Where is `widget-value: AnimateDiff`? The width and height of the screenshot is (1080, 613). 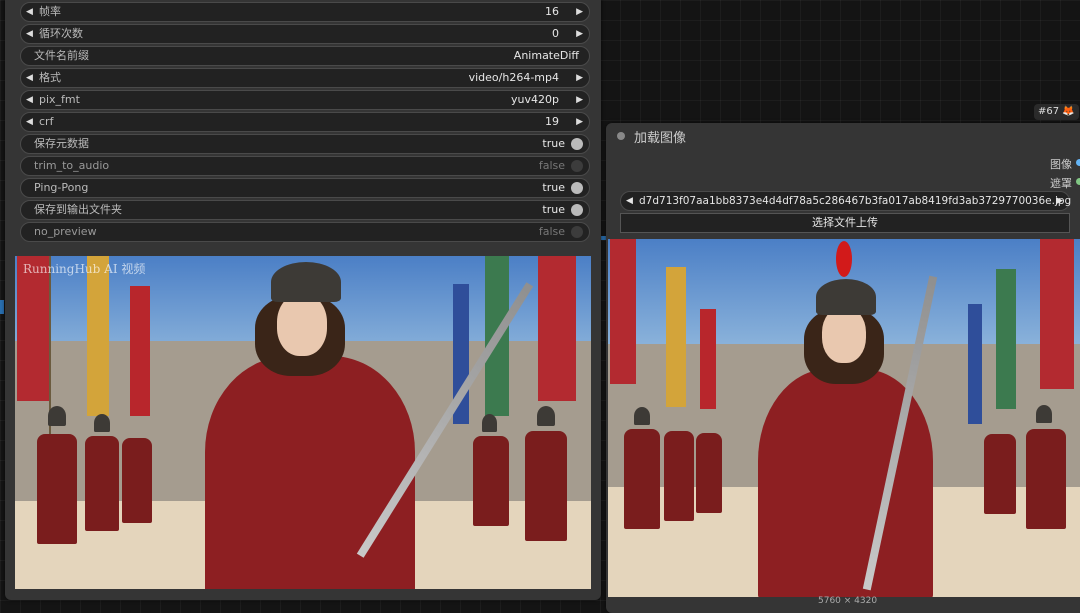
widget-value: AnimateDiff is located at coordinates (546, 55).